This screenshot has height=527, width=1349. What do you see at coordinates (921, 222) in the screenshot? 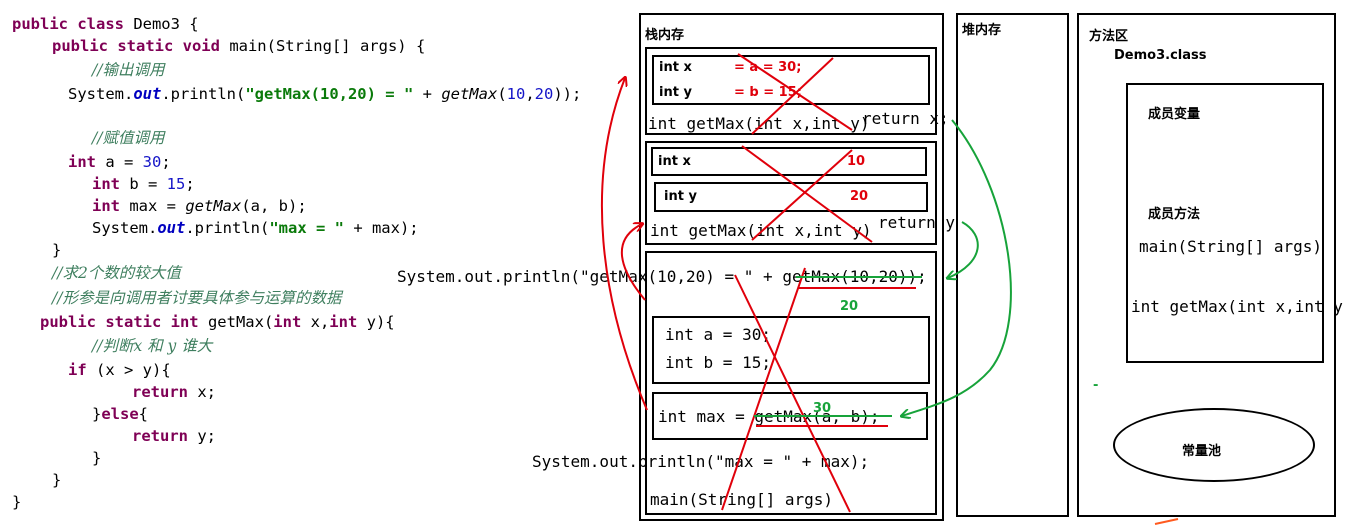
I see `frame2-return: return y;` at bounding box center [921, 222].